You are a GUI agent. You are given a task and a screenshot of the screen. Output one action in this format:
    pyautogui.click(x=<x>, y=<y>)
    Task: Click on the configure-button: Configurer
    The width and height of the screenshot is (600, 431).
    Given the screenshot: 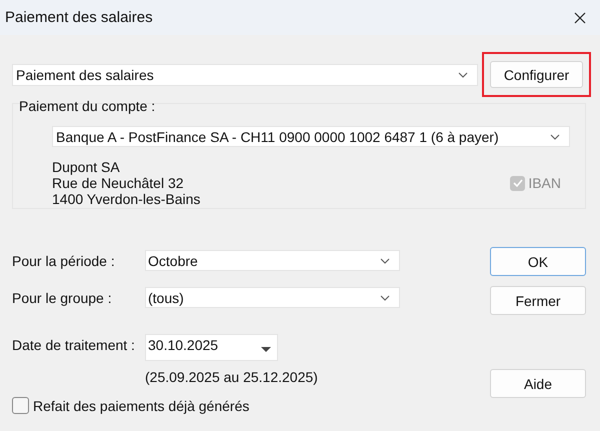 What is the action you would take?
    pyautogui.click(x=536, y=74)
    